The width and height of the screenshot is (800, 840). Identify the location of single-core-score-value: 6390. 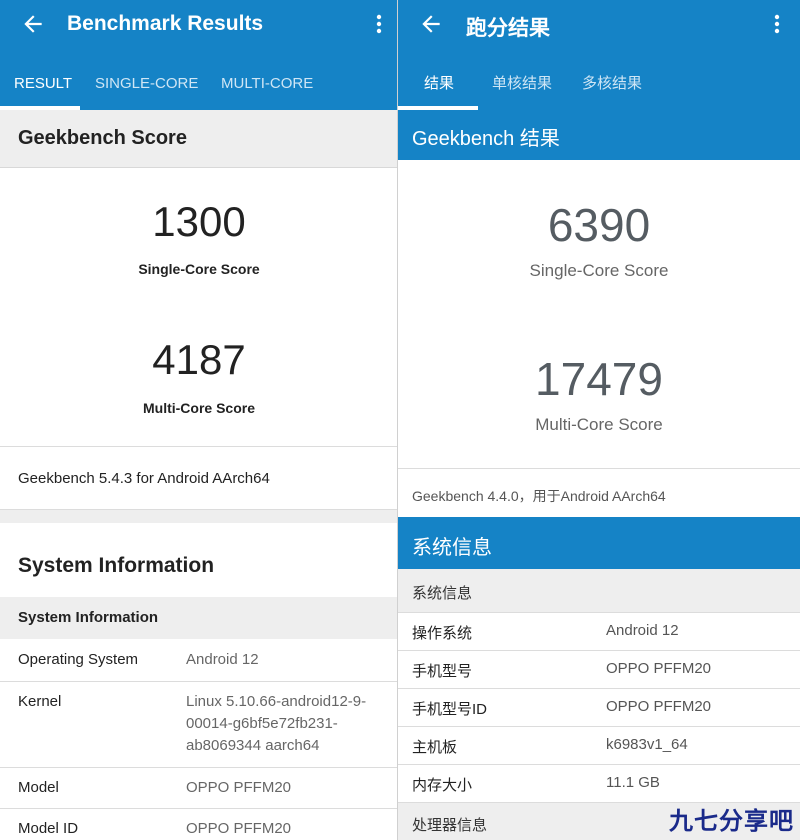
(599, 225).